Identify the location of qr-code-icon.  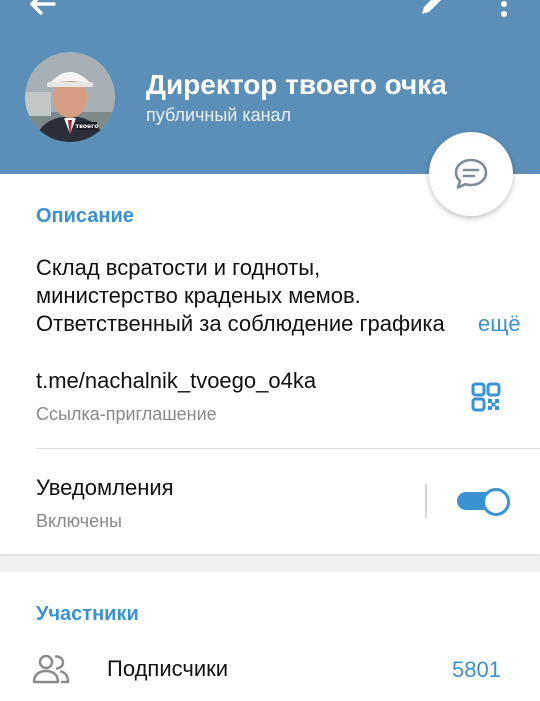
(486, 397).